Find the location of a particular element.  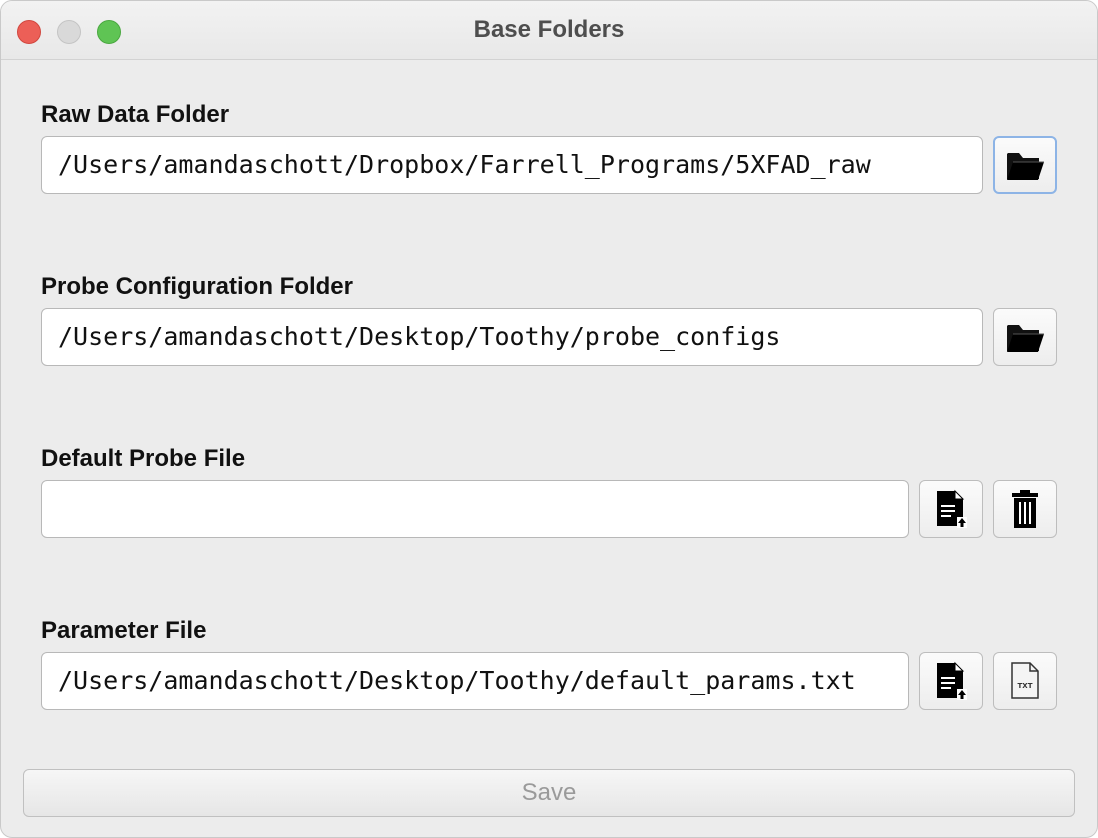

txt-file-icon-label: TXT is located at coordinates (1025, 686).